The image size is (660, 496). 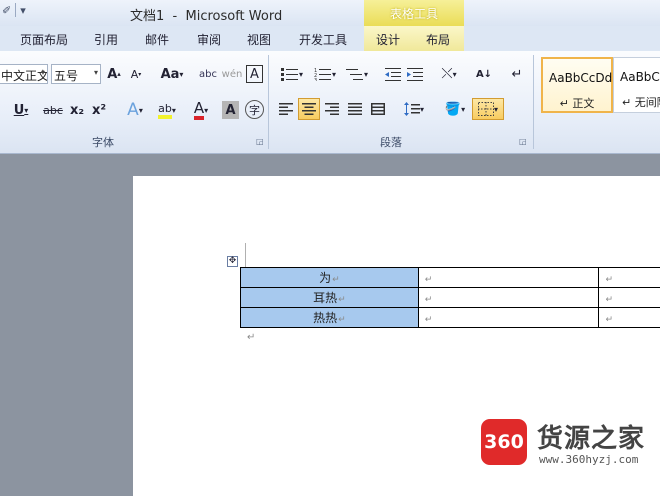 I want to click on subscript-button: x₂, so click(x=77, y=110).